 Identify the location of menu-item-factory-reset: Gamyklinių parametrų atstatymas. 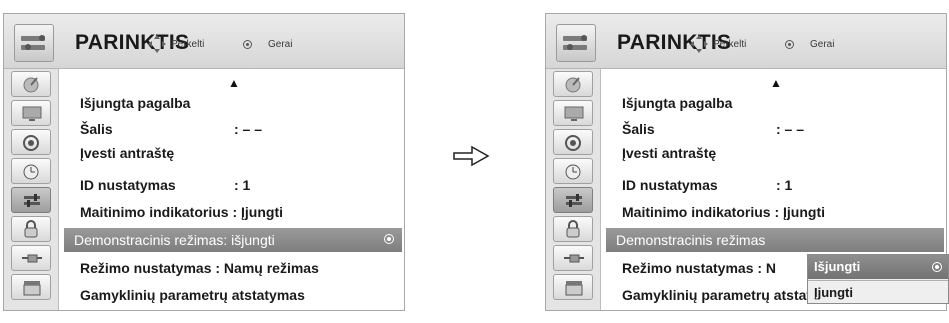
(240, 295).